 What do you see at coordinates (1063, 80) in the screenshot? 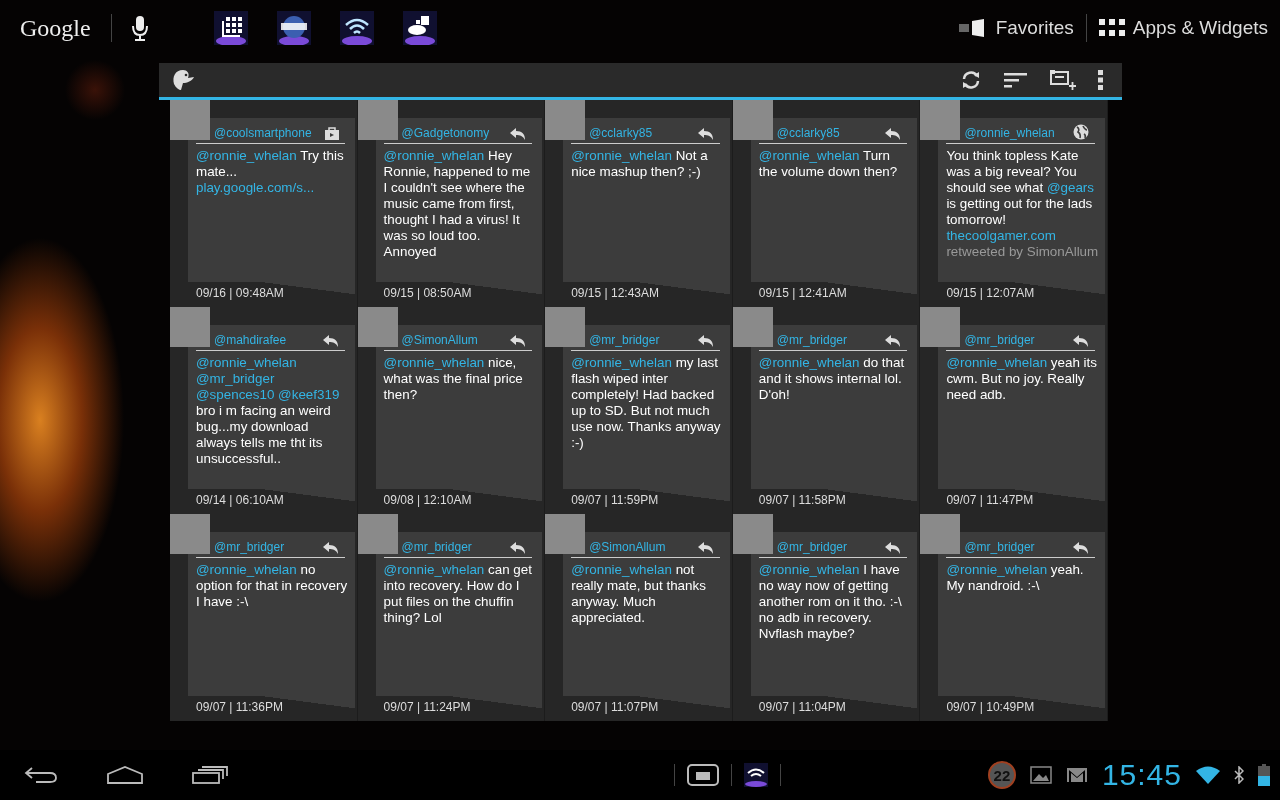
I see `add-column-icon` at bounding box center [1063, 80].